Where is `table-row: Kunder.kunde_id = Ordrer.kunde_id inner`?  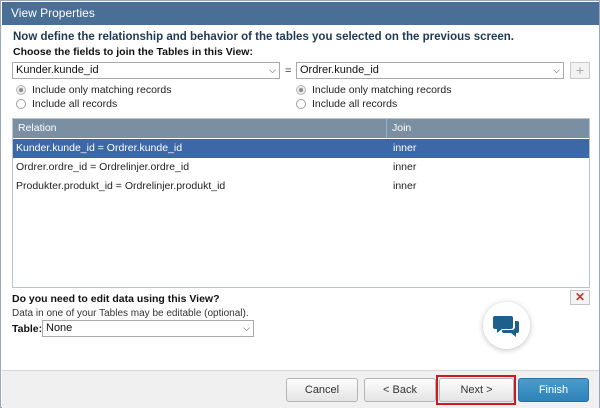
table-row: Kunder.kunde_id = Ordrer.kunde_id inner is located at coordinates (301, 148).